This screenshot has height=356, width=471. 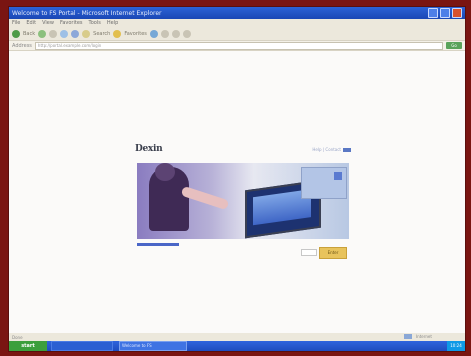 I want to click on search-label: Search, so click(x=101, y=34).